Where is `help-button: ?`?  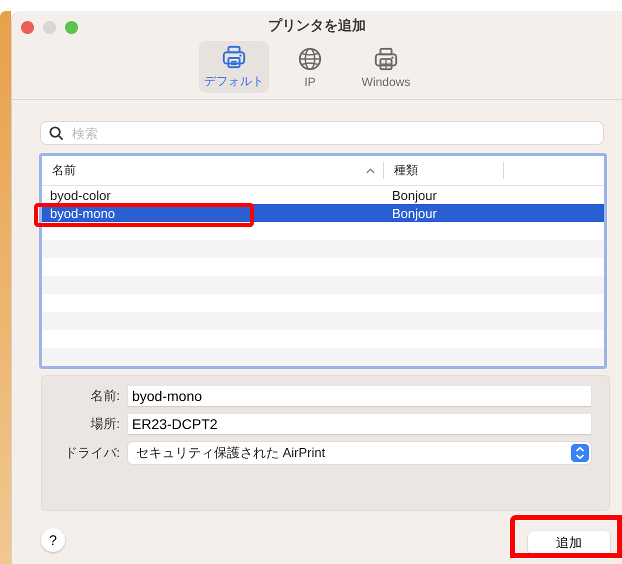 help-button: ? is located at coordinates (52, 540).